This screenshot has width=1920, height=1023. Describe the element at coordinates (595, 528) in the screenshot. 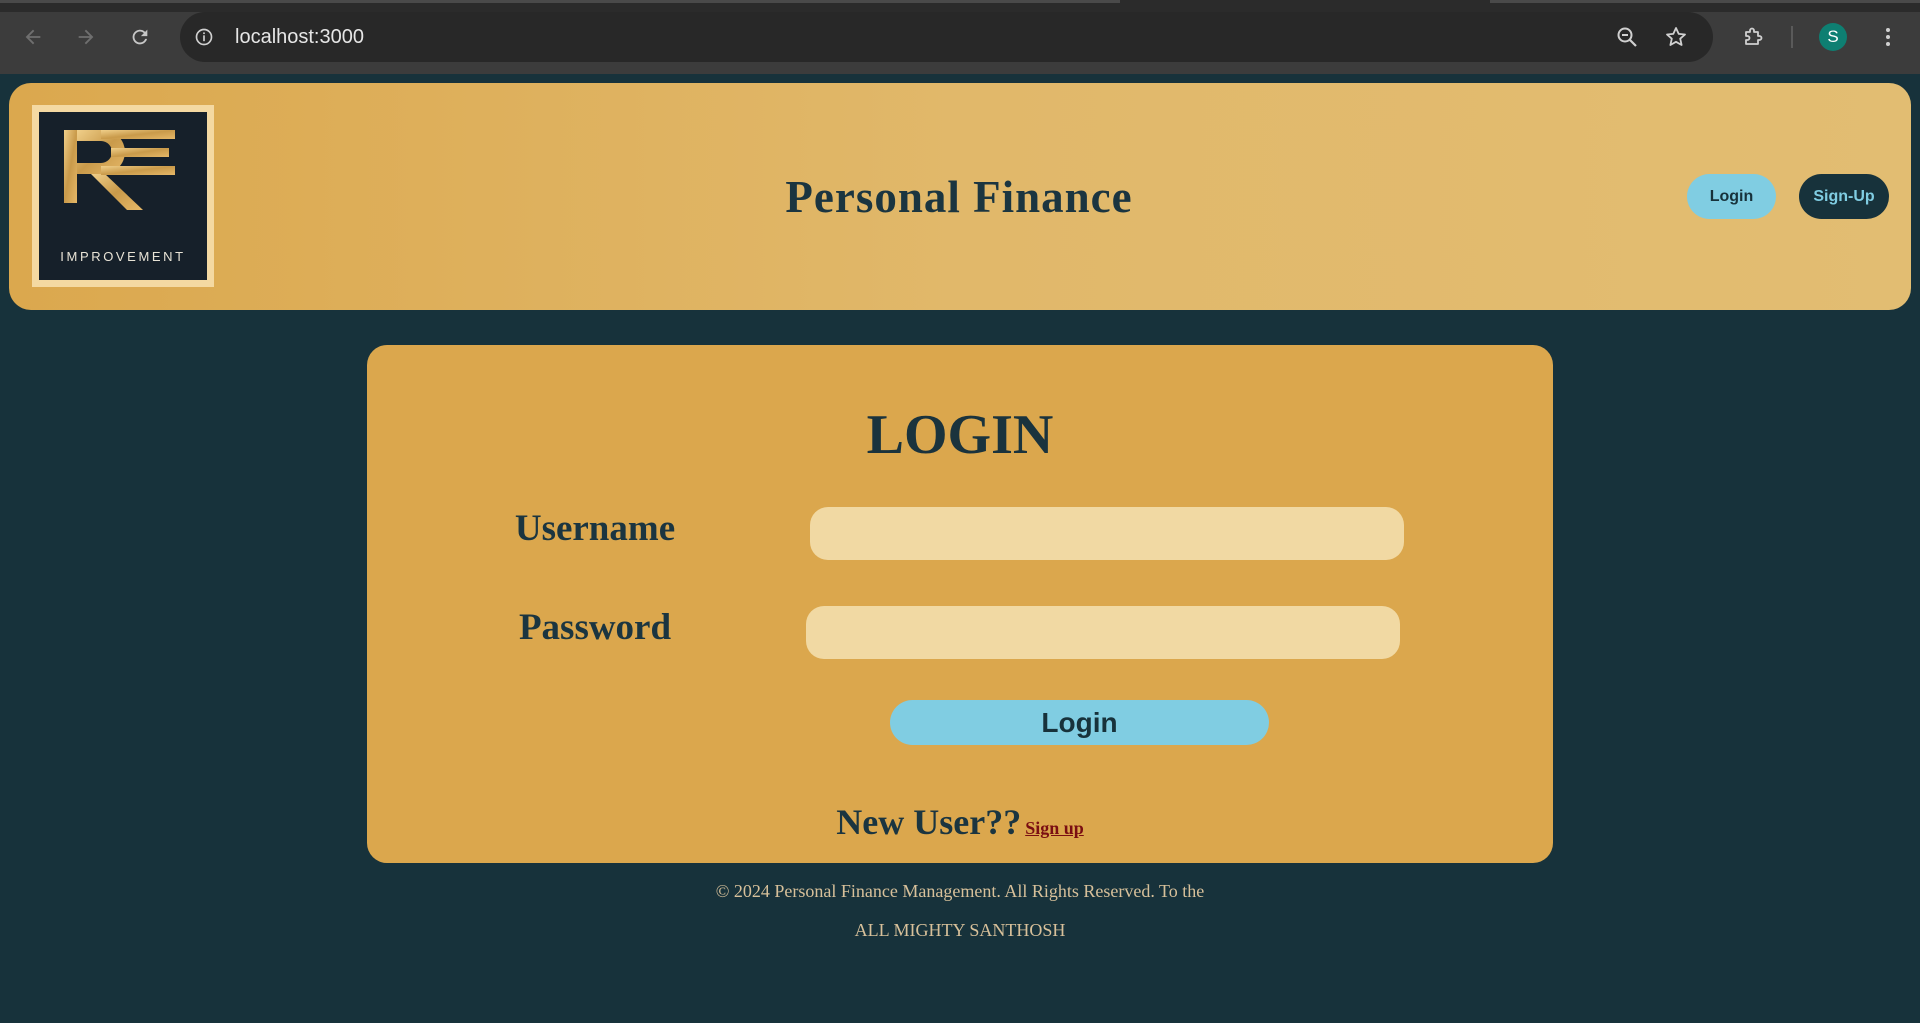

I see `username-label: Username` at that location.